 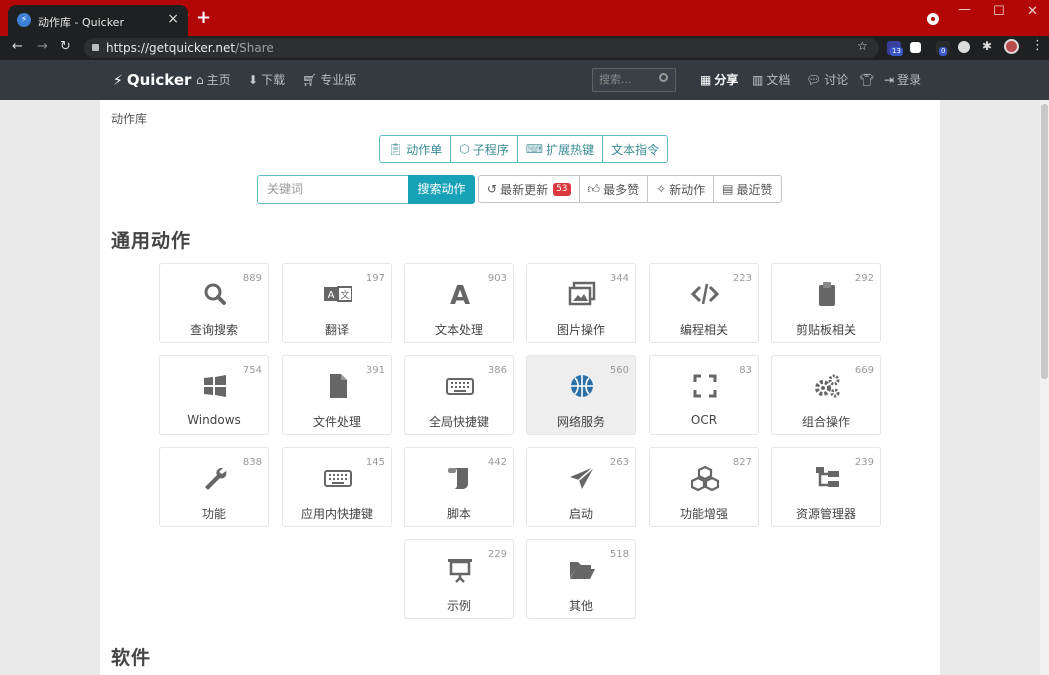 I want to click on category-count: 442, so click(x=497, y=462).